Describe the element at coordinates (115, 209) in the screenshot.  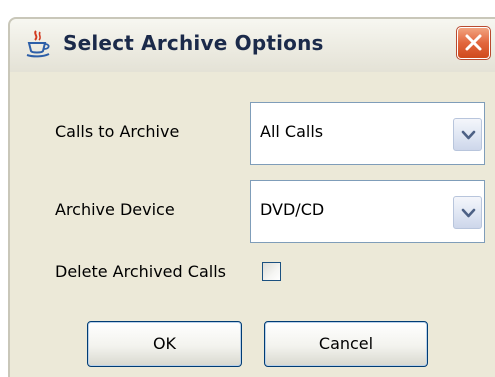
I see `archive-device-label: Archive Device` at that location.